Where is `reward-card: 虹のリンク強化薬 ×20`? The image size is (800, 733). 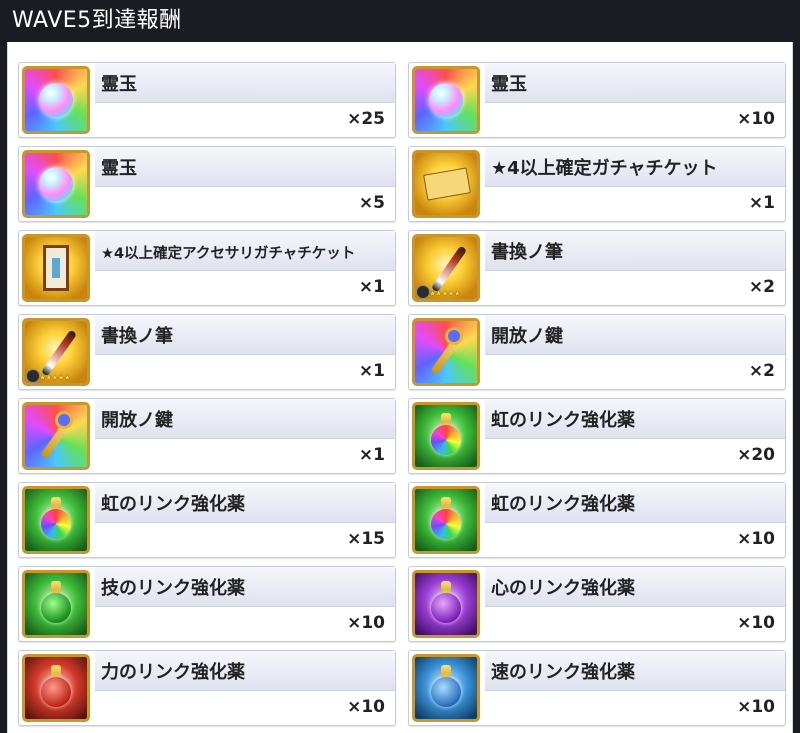 reward-card: 虹のリンク強化薬 ×20 is located at coordinates (597, 436).